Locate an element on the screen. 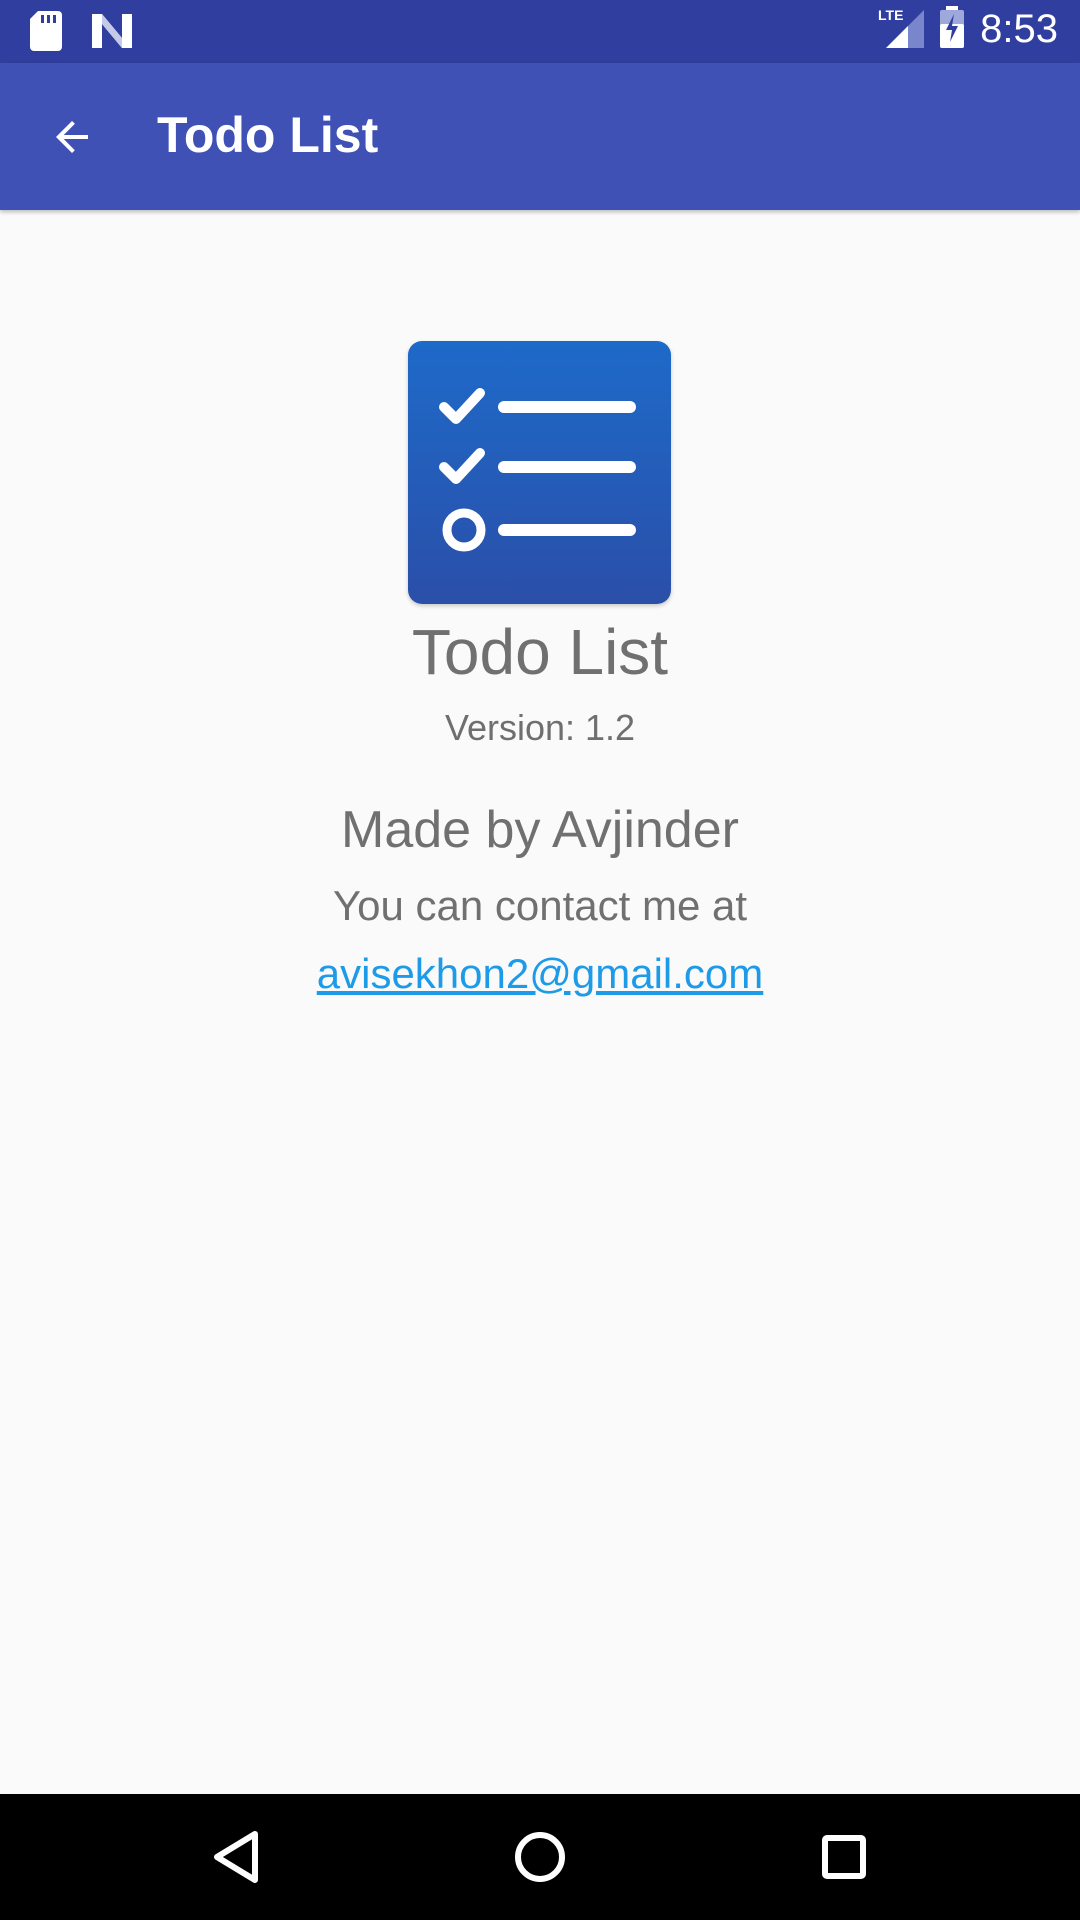 The width and height of the screenshot is (1080, 1920). version-text: Version: 1.2 is located at coordinates (540, 727).